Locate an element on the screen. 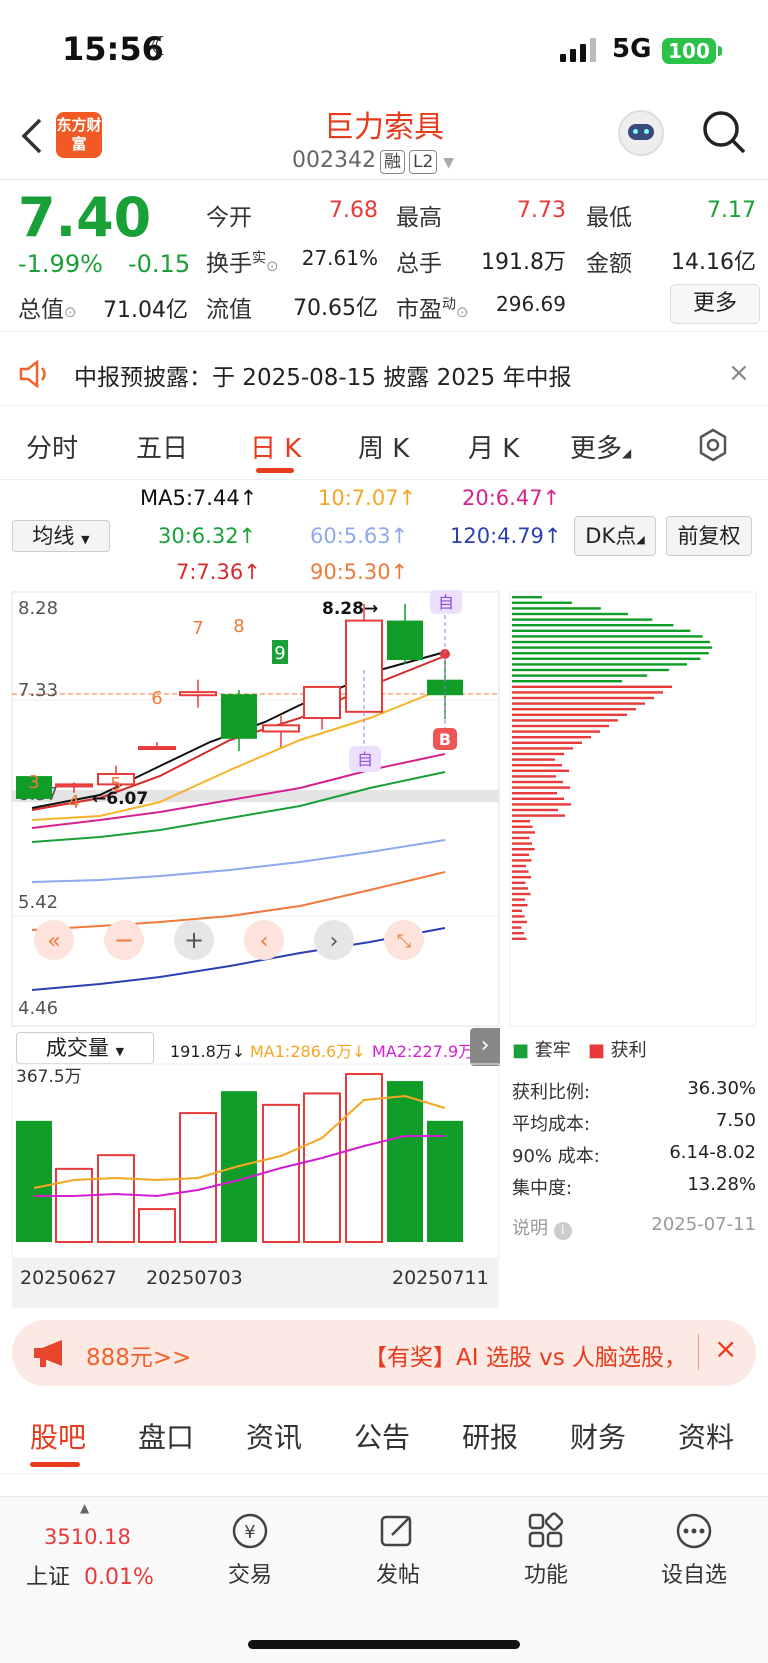 The height and width of the screenshot is (1663, 768). index-quote: 上证 0.01% is located at coordinates (90, 1575).